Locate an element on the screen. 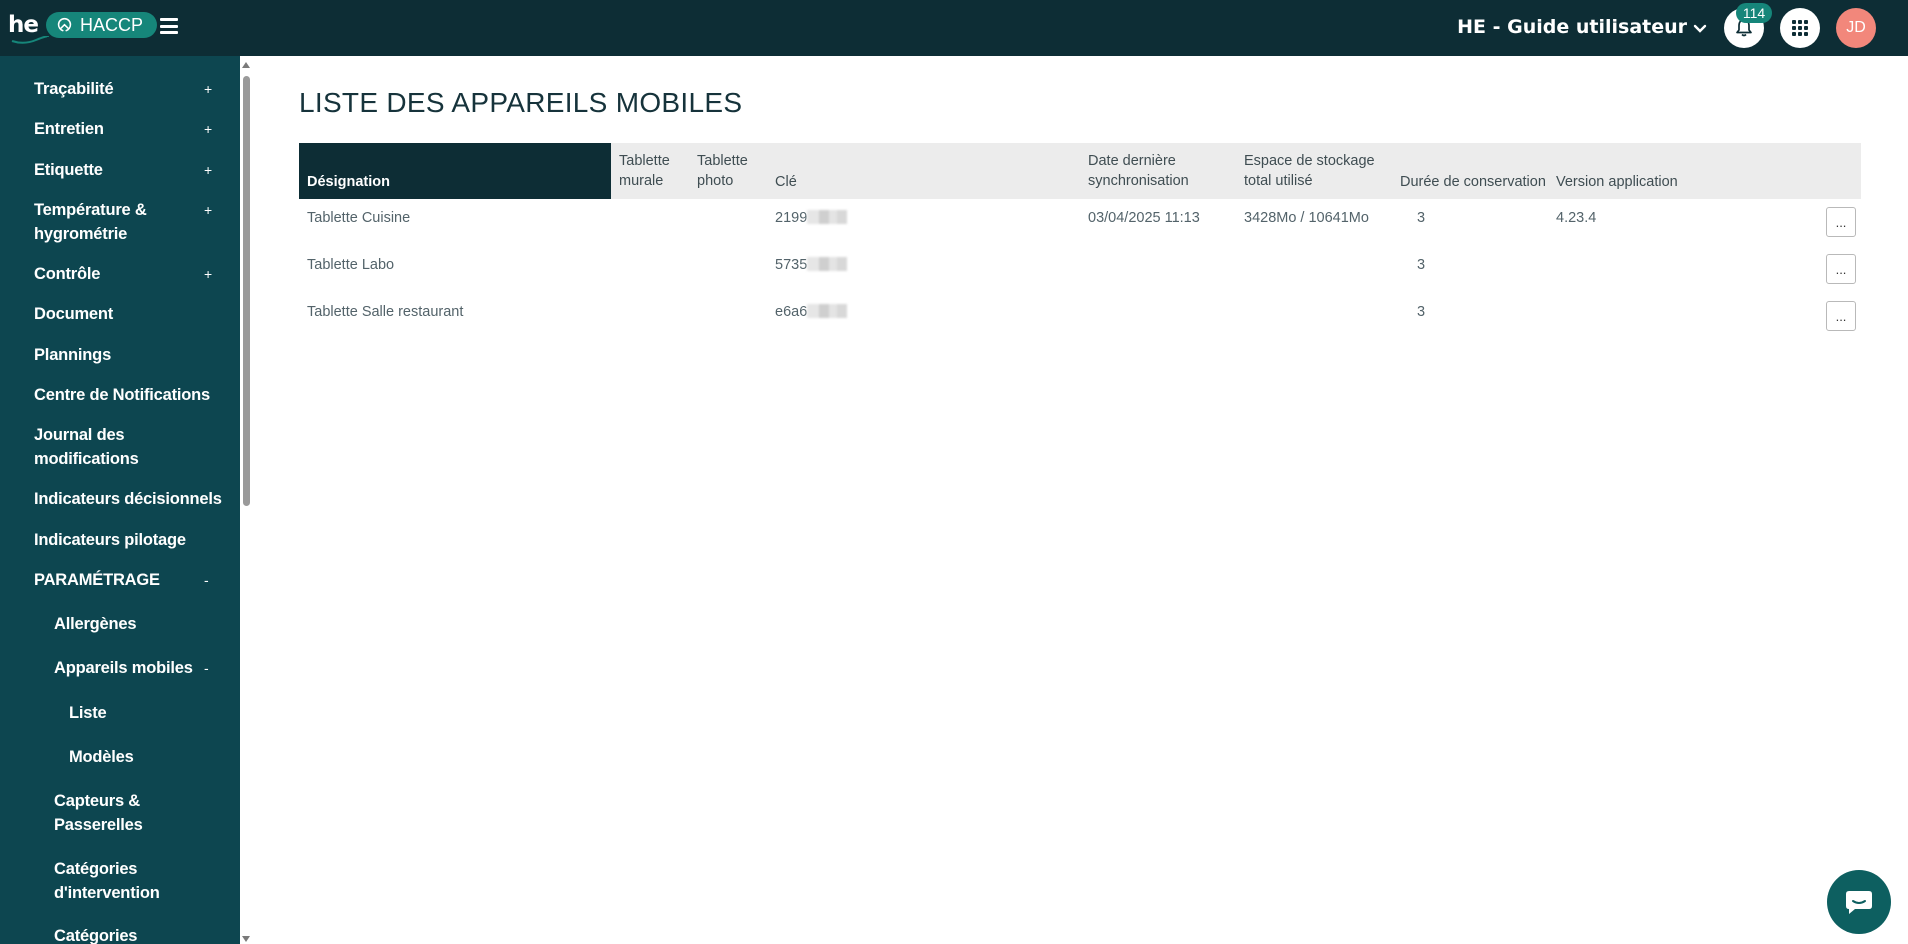 This screenshot has width=1908, height=944. sidebar-item-tracabilite: Traçabilité + is located at coordinates (114, 89).